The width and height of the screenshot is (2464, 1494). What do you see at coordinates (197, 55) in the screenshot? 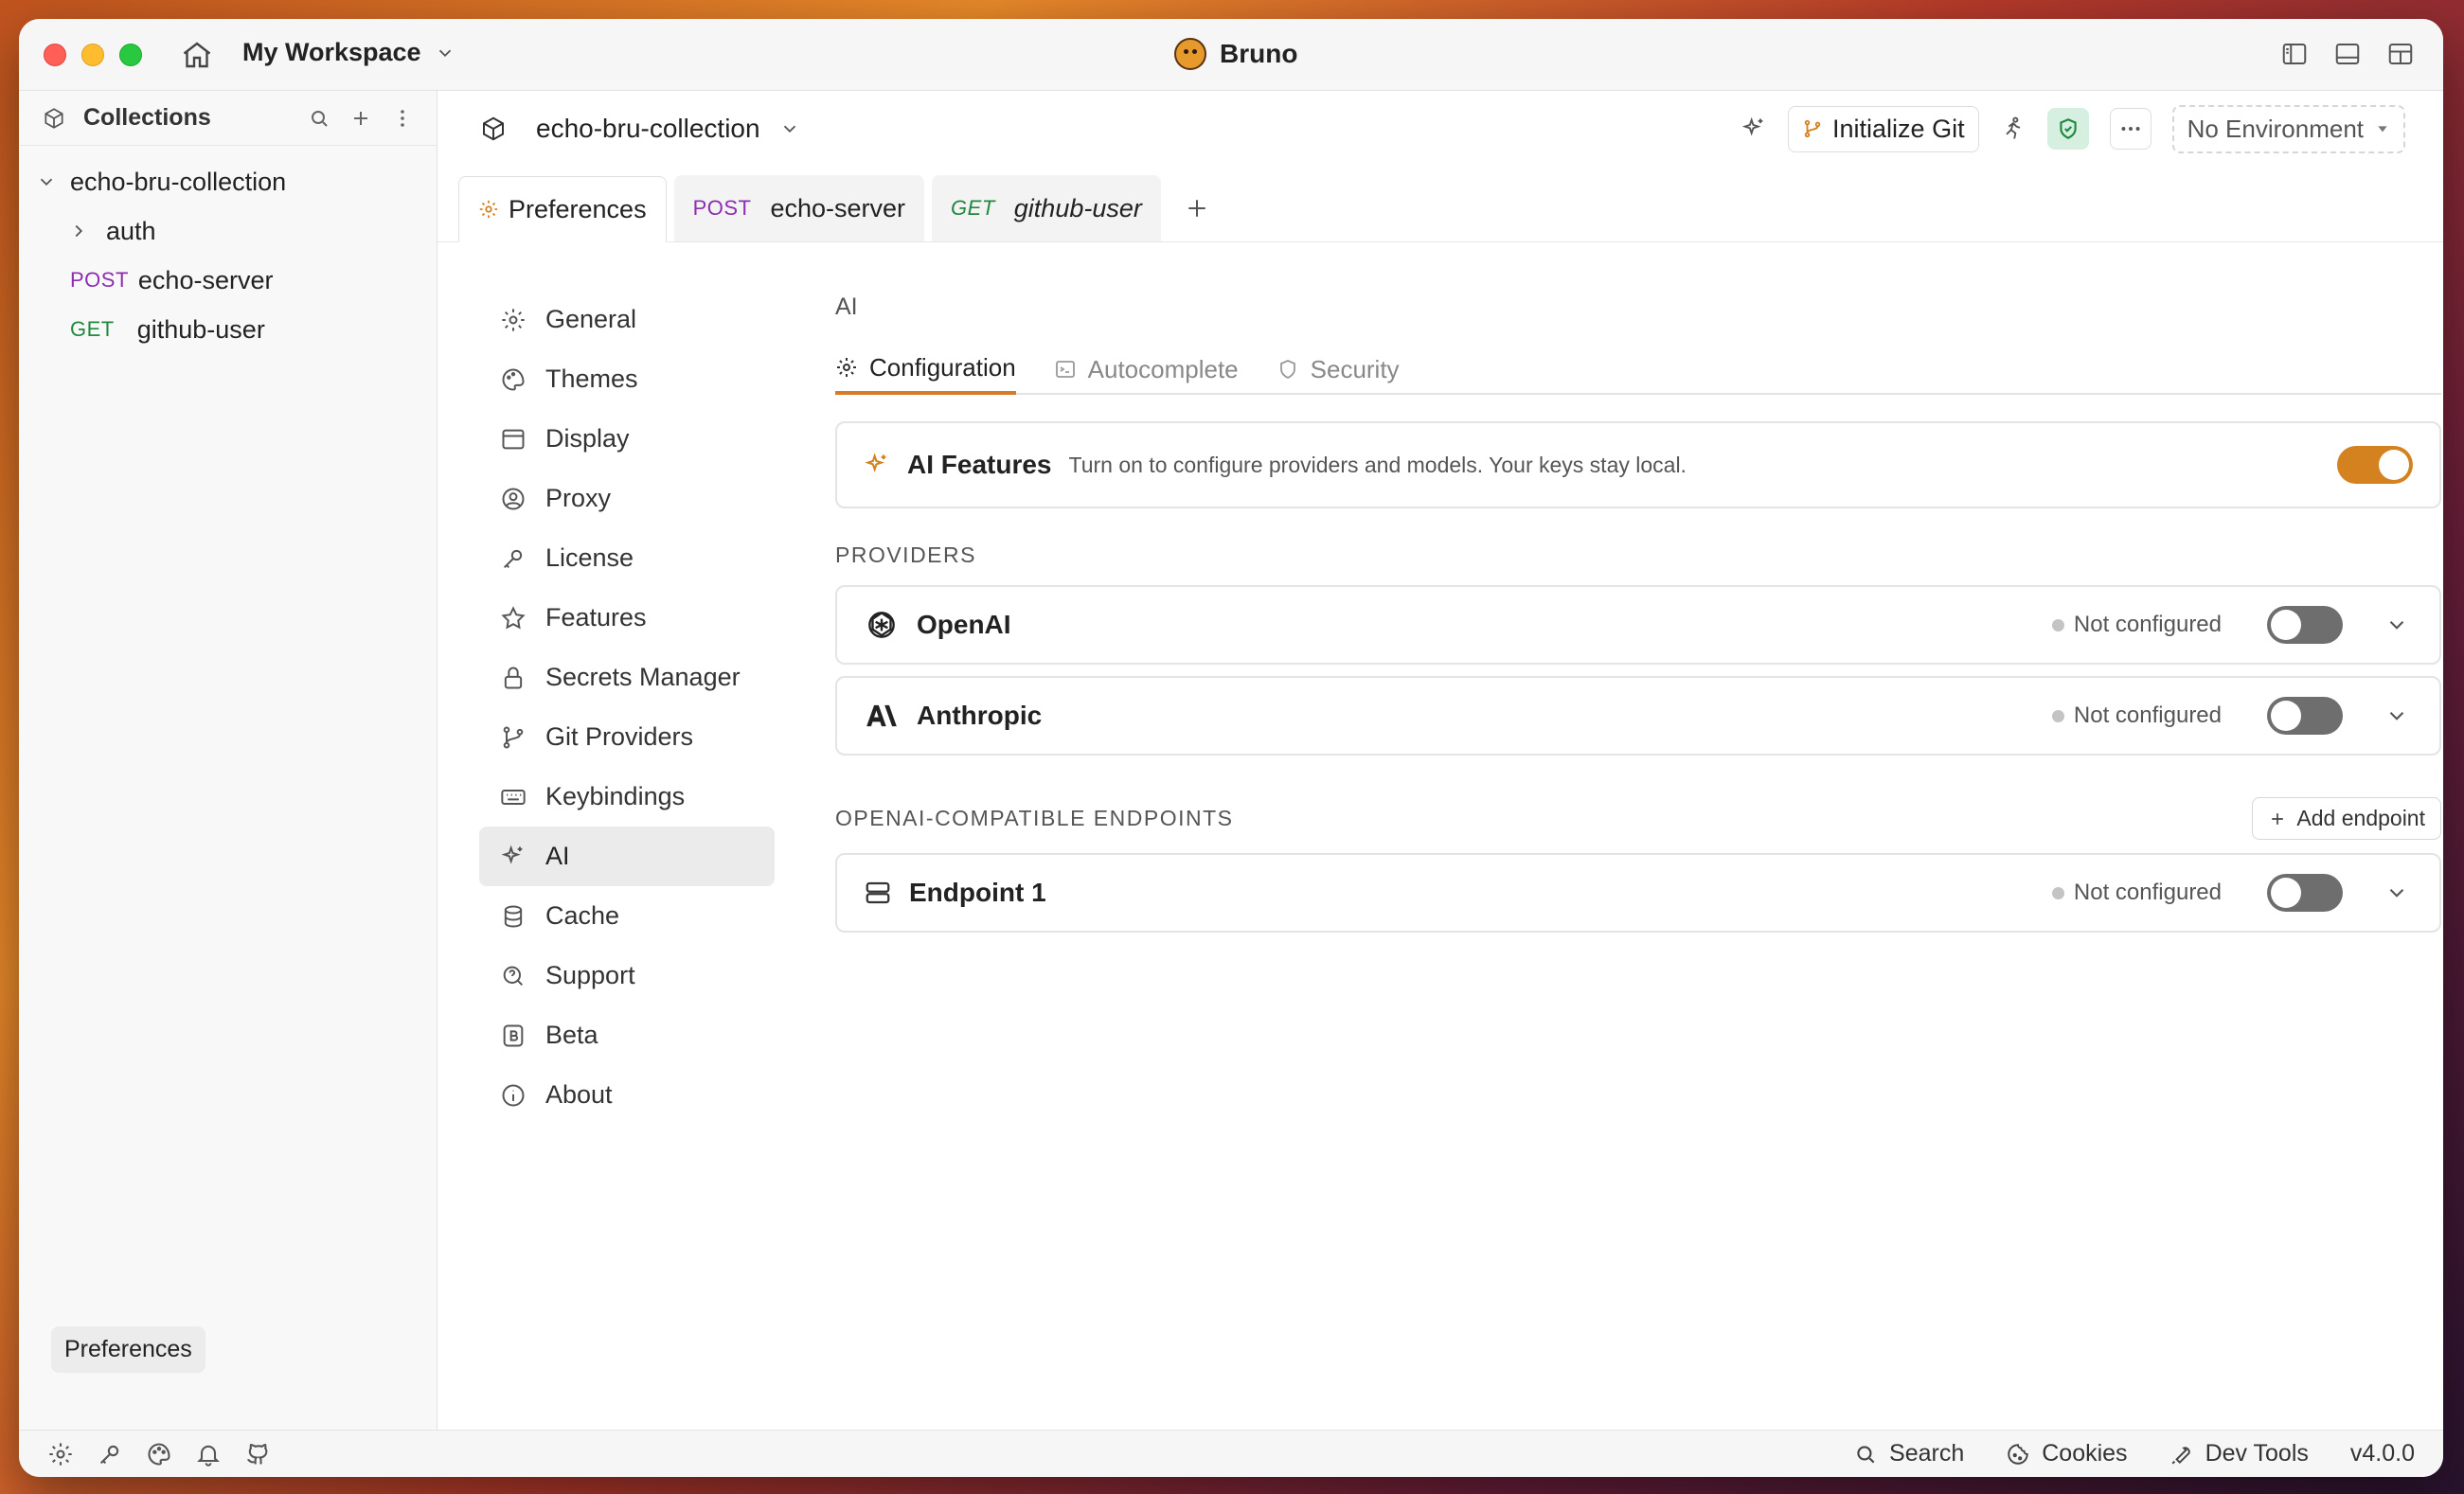
I see `home-icon` at bounding box center [197, 55].